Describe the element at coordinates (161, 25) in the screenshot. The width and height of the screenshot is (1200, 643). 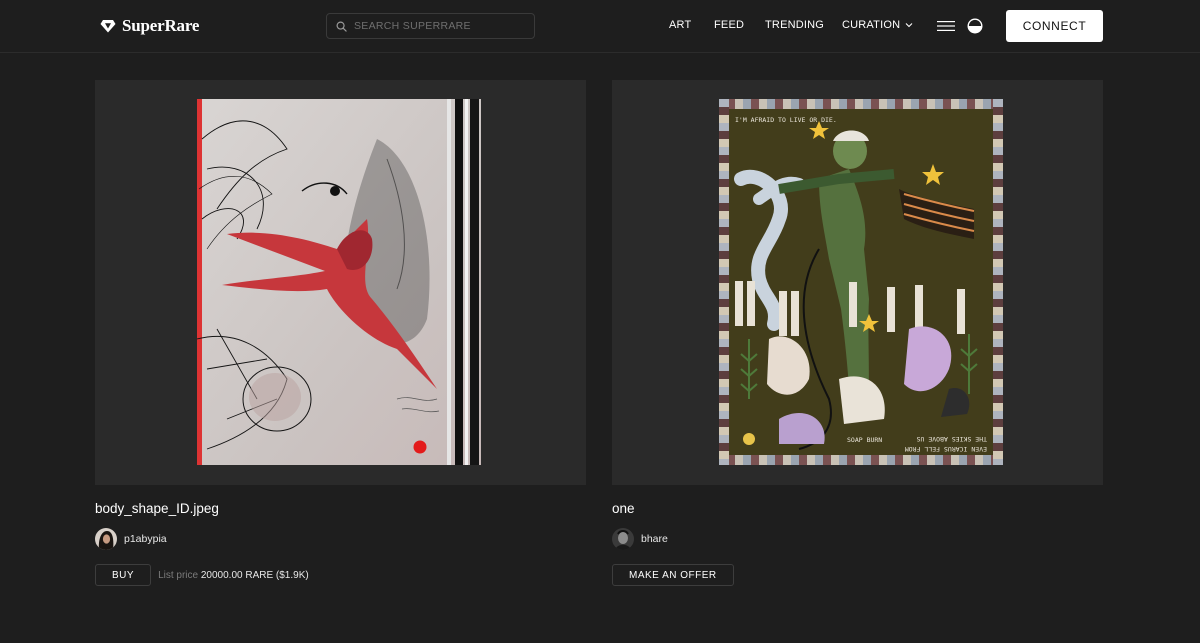
I see `logo-text: SuperRare` at that location.